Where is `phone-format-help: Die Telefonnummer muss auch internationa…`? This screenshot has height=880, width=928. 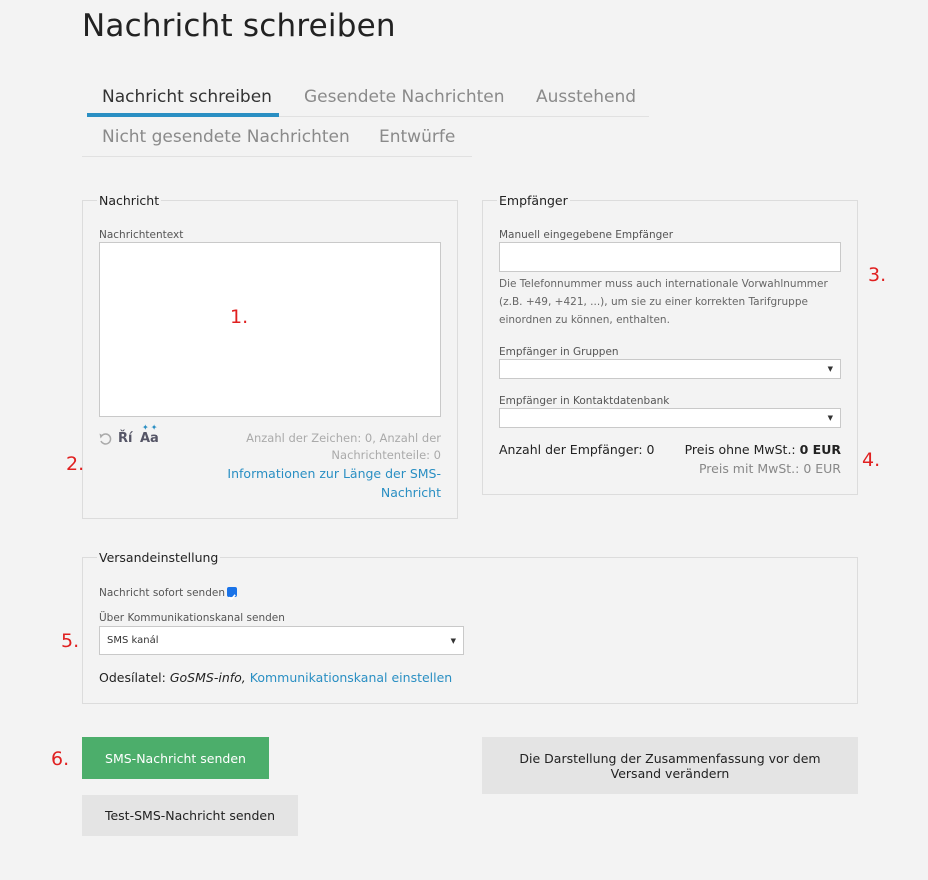 phone-format-help: Die Telefonnummer muss auch internationa… is located at coordinates (663, 302).